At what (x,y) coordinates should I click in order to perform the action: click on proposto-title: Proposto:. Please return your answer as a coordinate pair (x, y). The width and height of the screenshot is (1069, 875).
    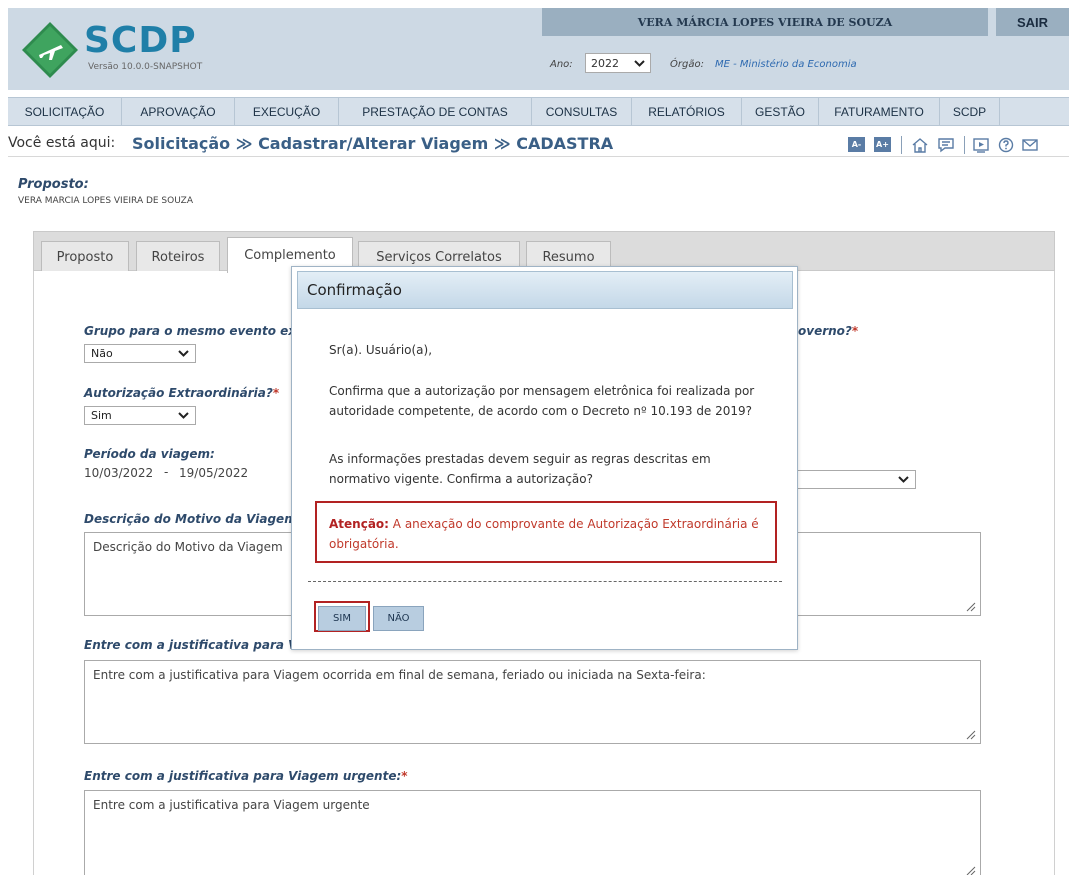
    Looking at the image, I should click on (53, 184).